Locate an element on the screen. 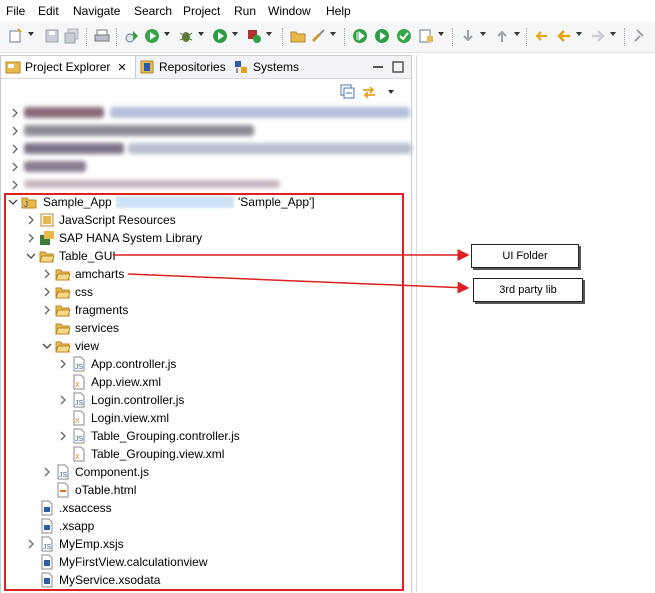 This screenshot has height=593, width=655. callout-ui-folder: UI Folder is located at coordinates (525, 256).